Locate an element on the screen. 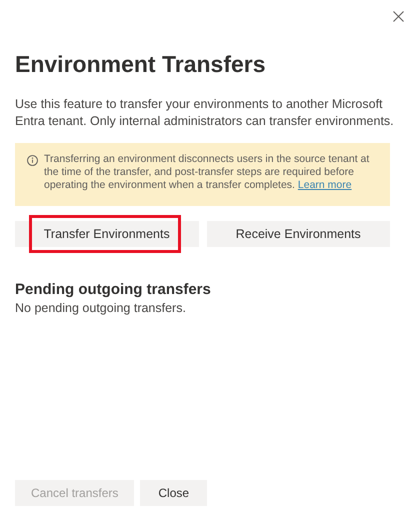 The width and height of the screenshot is (418, 521). action-button: Transfer Environments is located at coordinates (106, 234).